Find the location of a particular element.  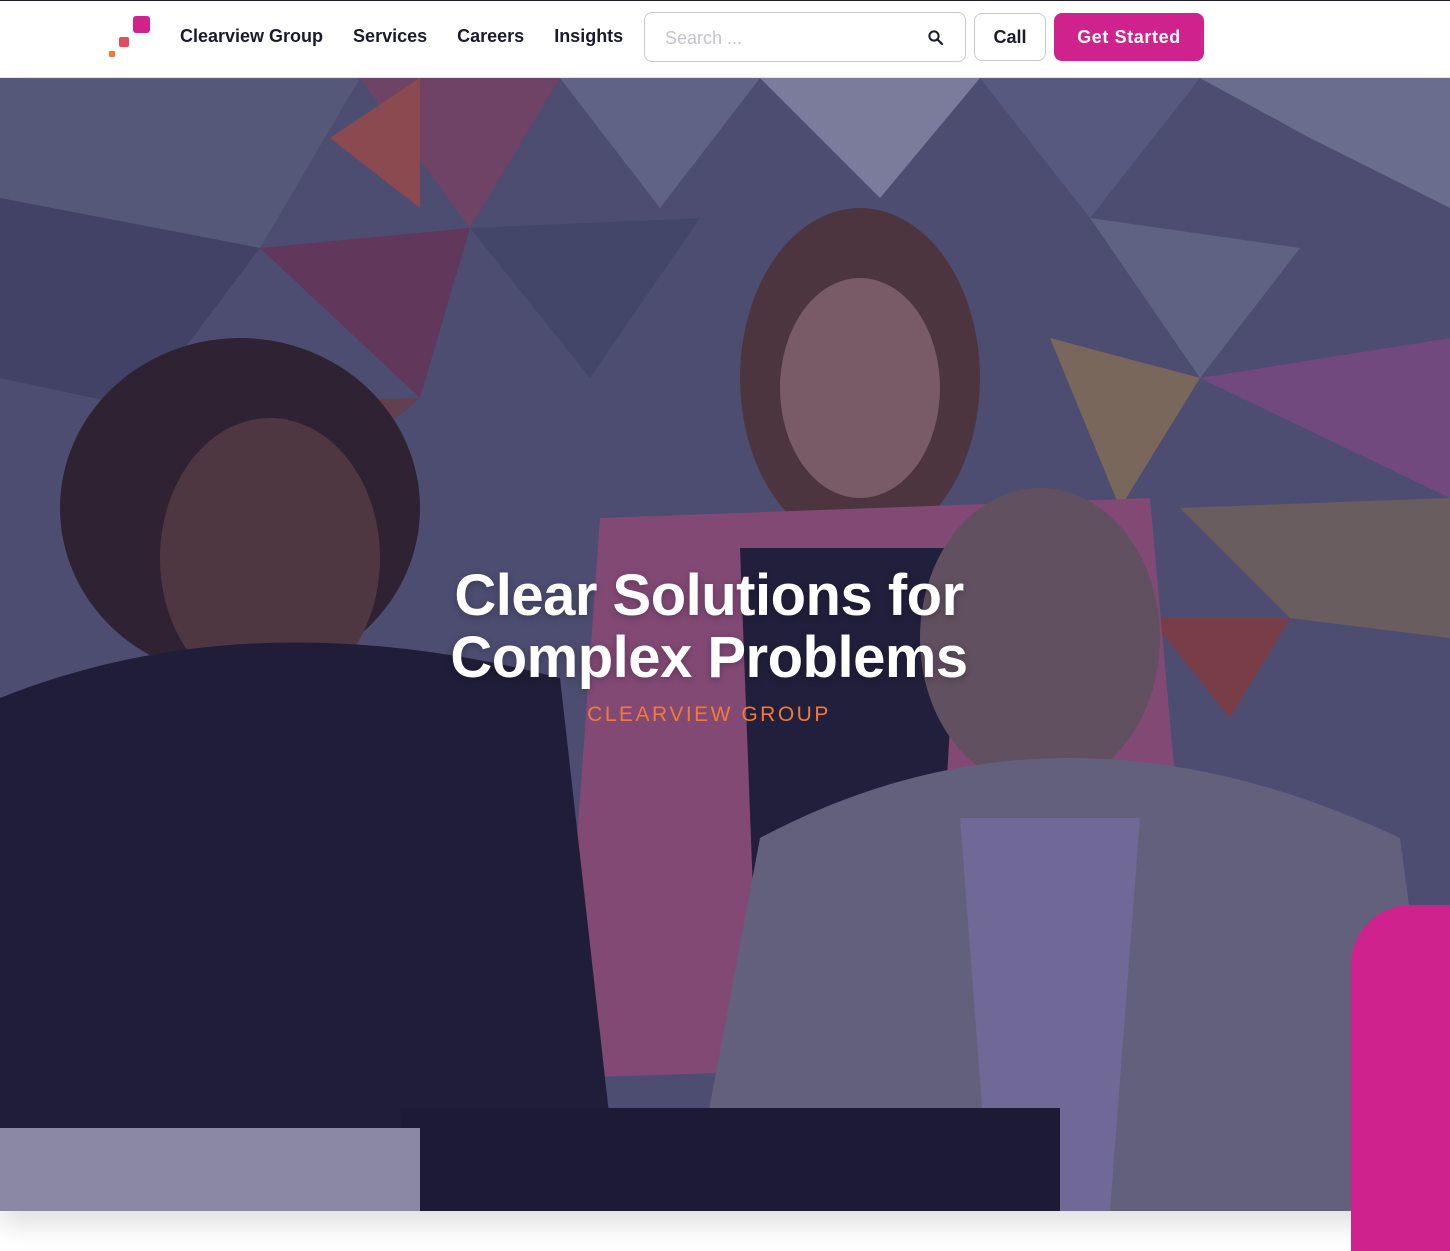

hero-title-line-1: Clear Solutions for is located at coordinates (709, 595).